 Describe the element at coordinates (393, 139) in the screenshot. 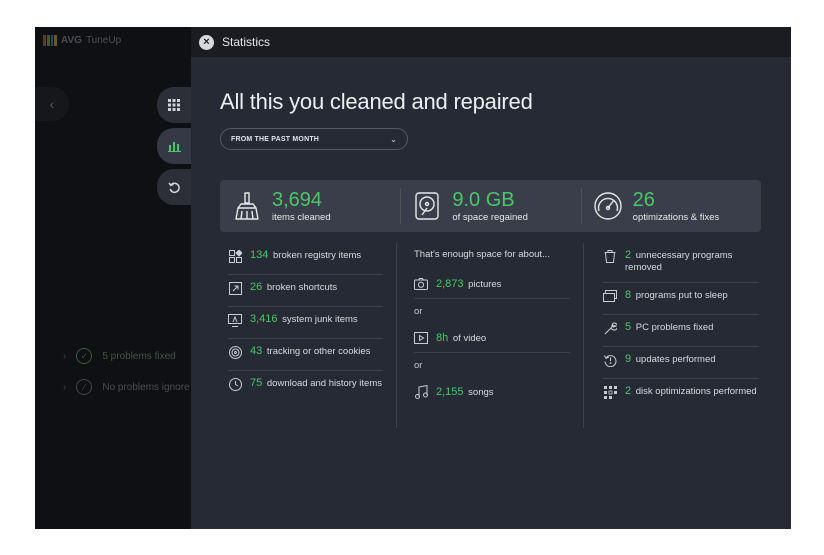

I see `chevron-down-icon: ⌄` at that location.